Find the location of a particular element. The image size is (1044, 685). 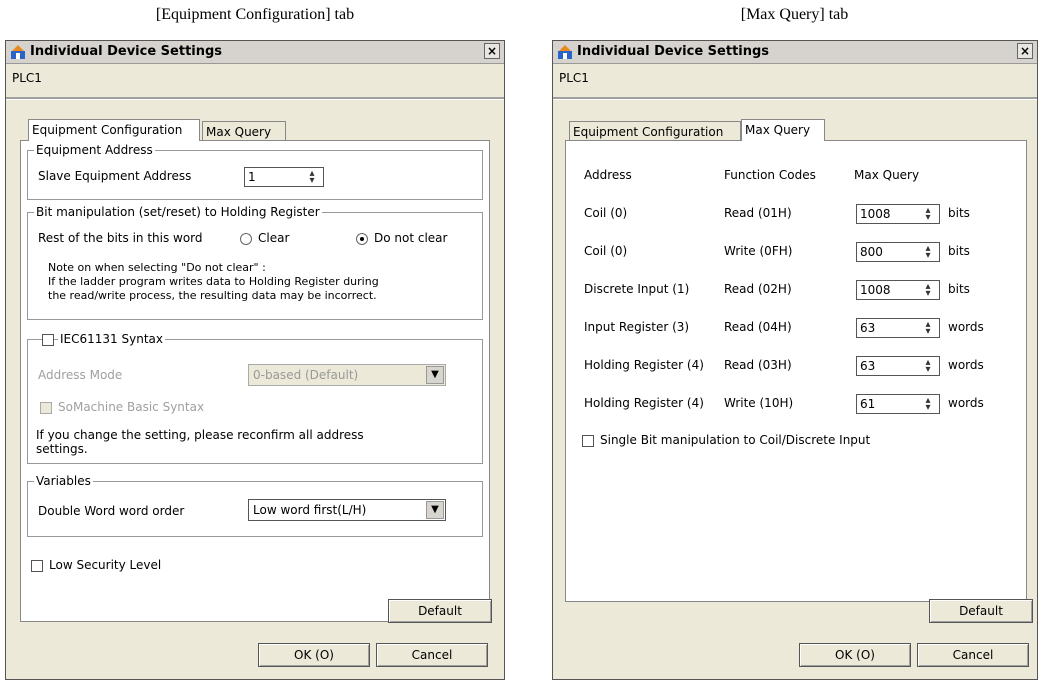

do-not-clear-radio-label: Do not clear is located at coordinates (410, 238).